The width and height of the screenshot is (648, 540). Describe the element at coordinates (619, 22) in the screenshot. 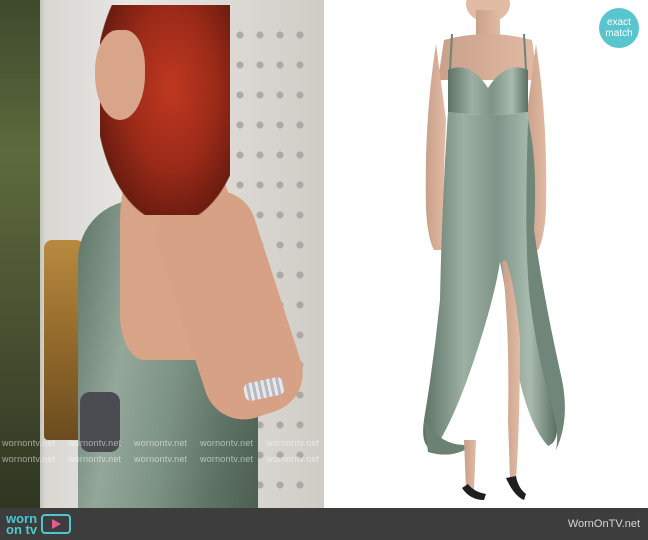

I see `badge-line-1: exact` at that location.